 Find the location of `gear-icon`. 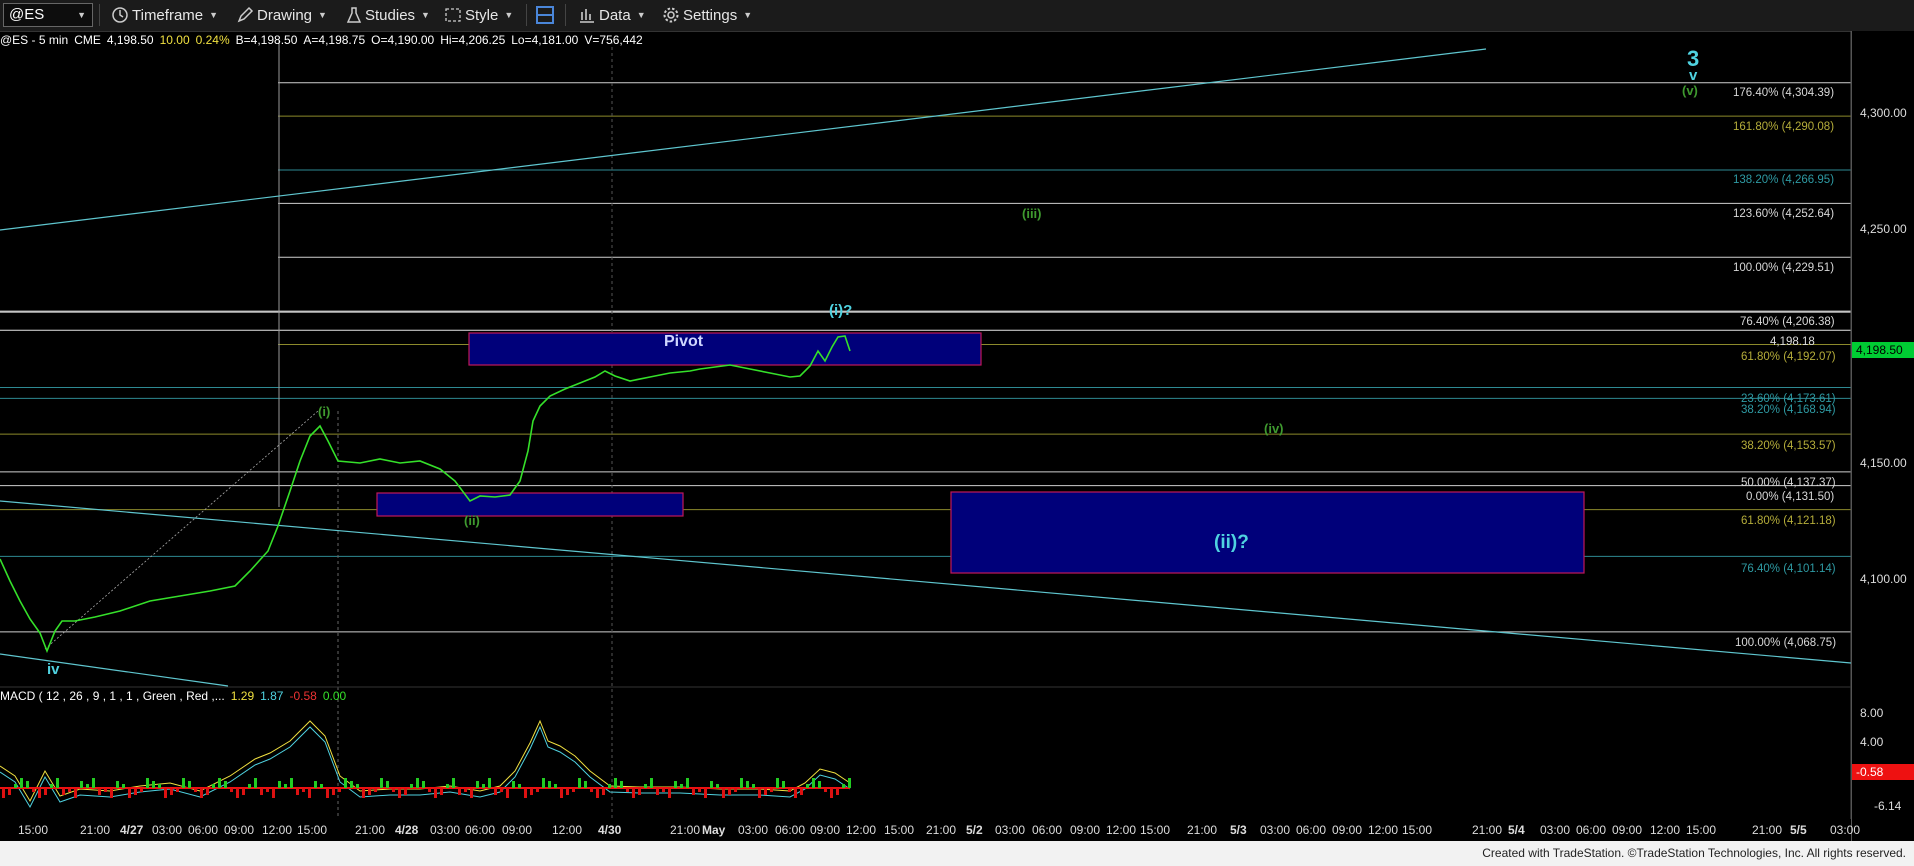

gear-icon is located at coordinates (671, 15).